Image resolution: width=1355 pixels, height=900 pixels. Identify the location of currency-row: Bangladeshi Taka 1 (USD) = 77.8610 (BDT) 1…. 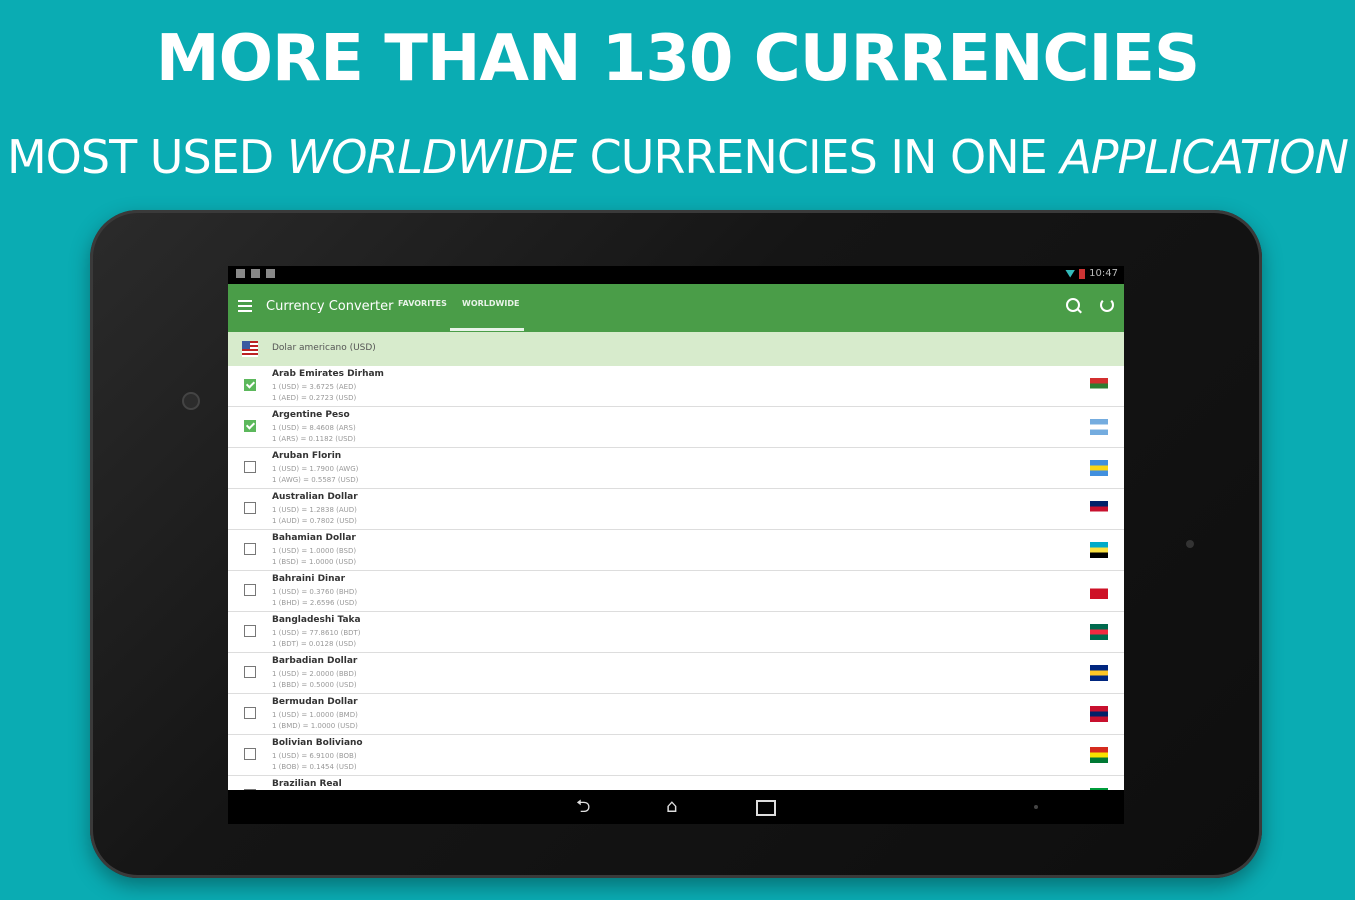
(676, 632).